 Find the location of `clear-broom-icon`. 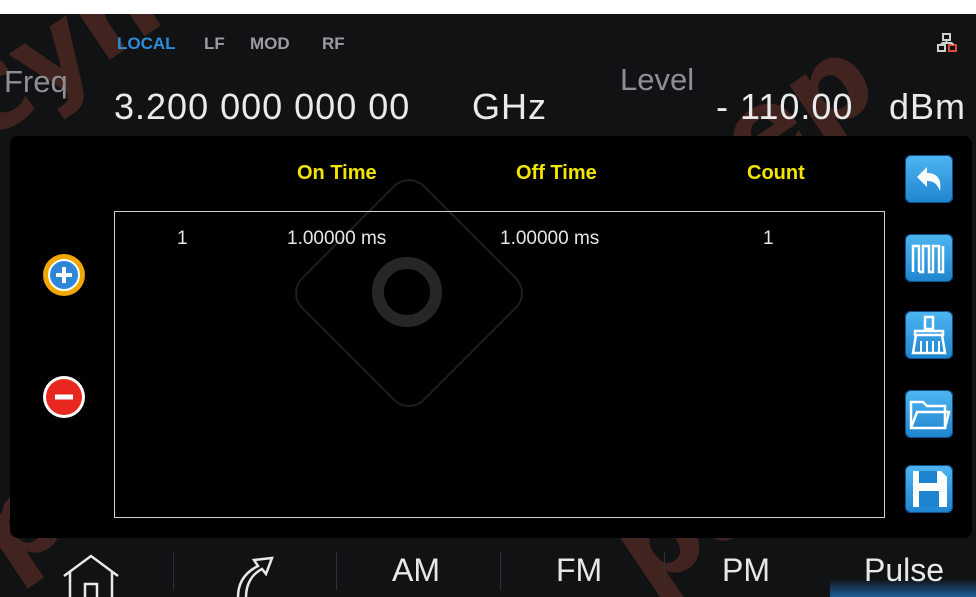

clear-broom-icon is located at coordinates (929, 335).